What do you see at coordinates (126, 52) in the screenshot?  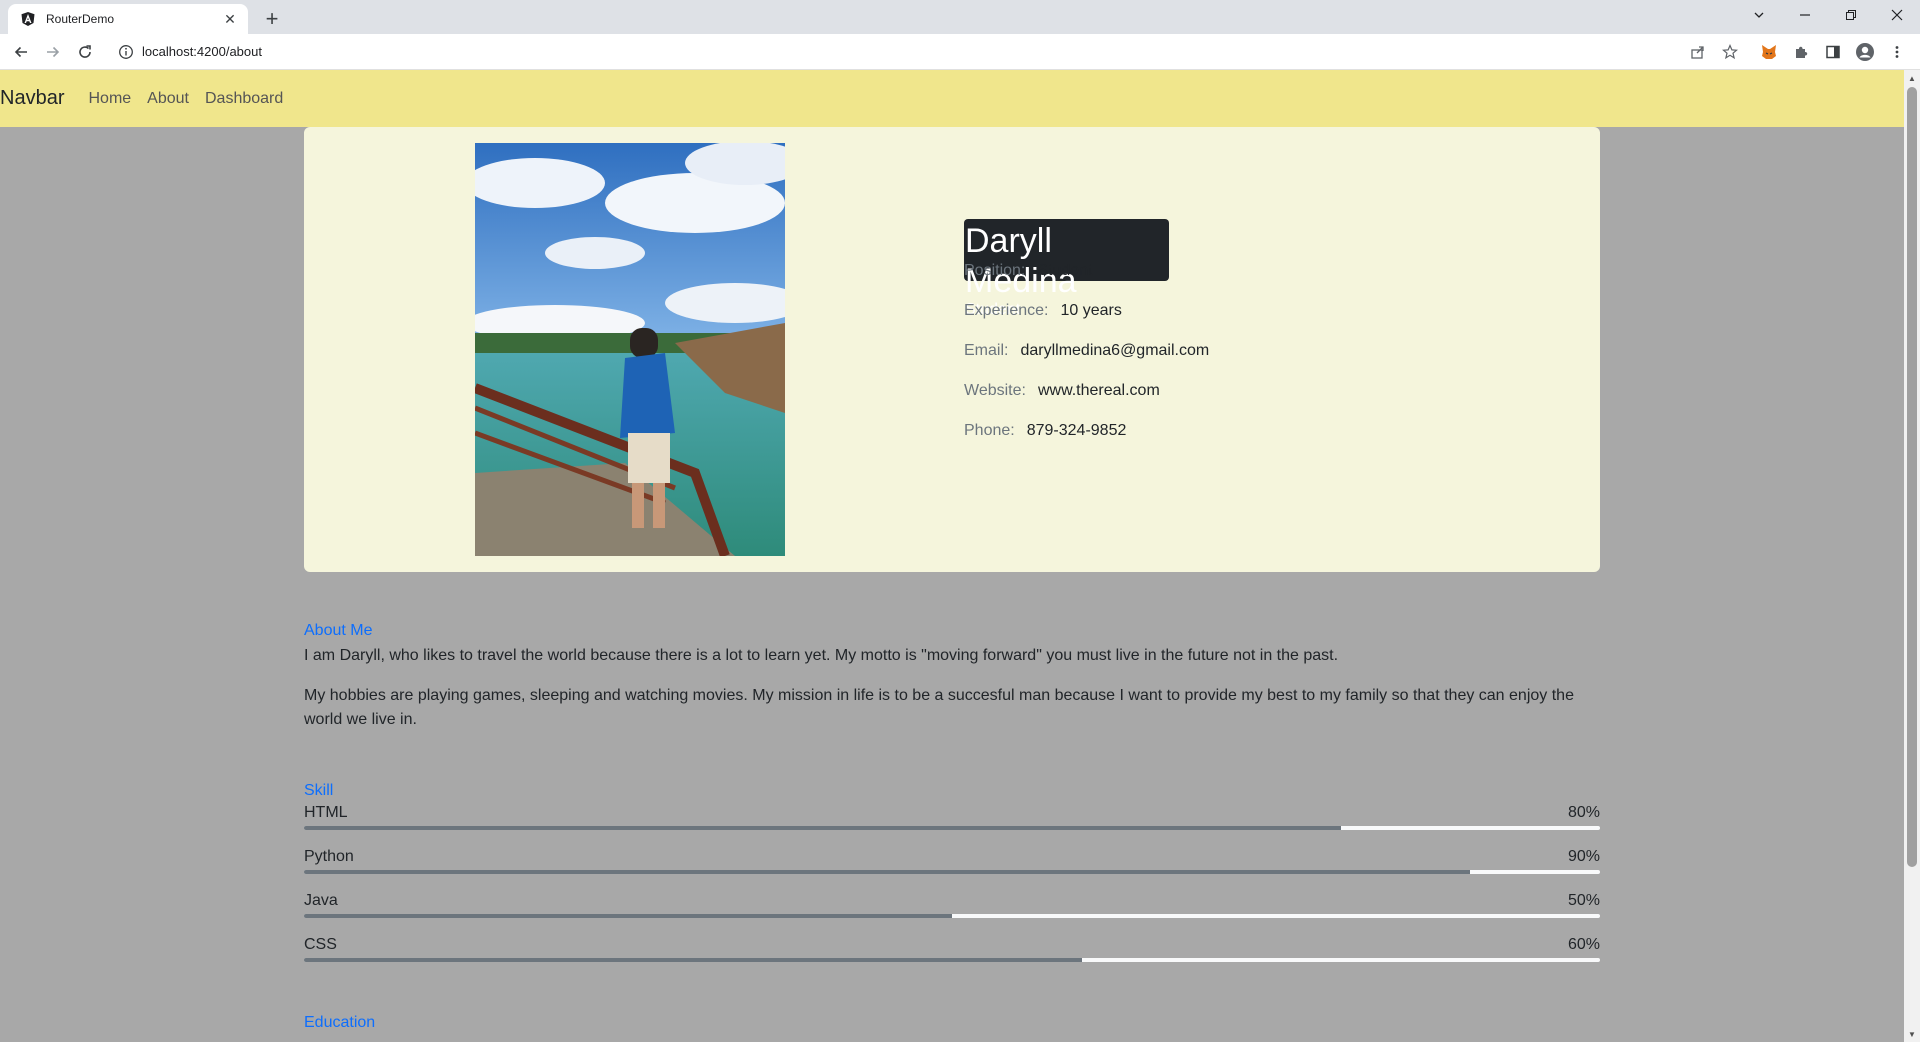 I see `info-icon` at bounding box center [126, 52].